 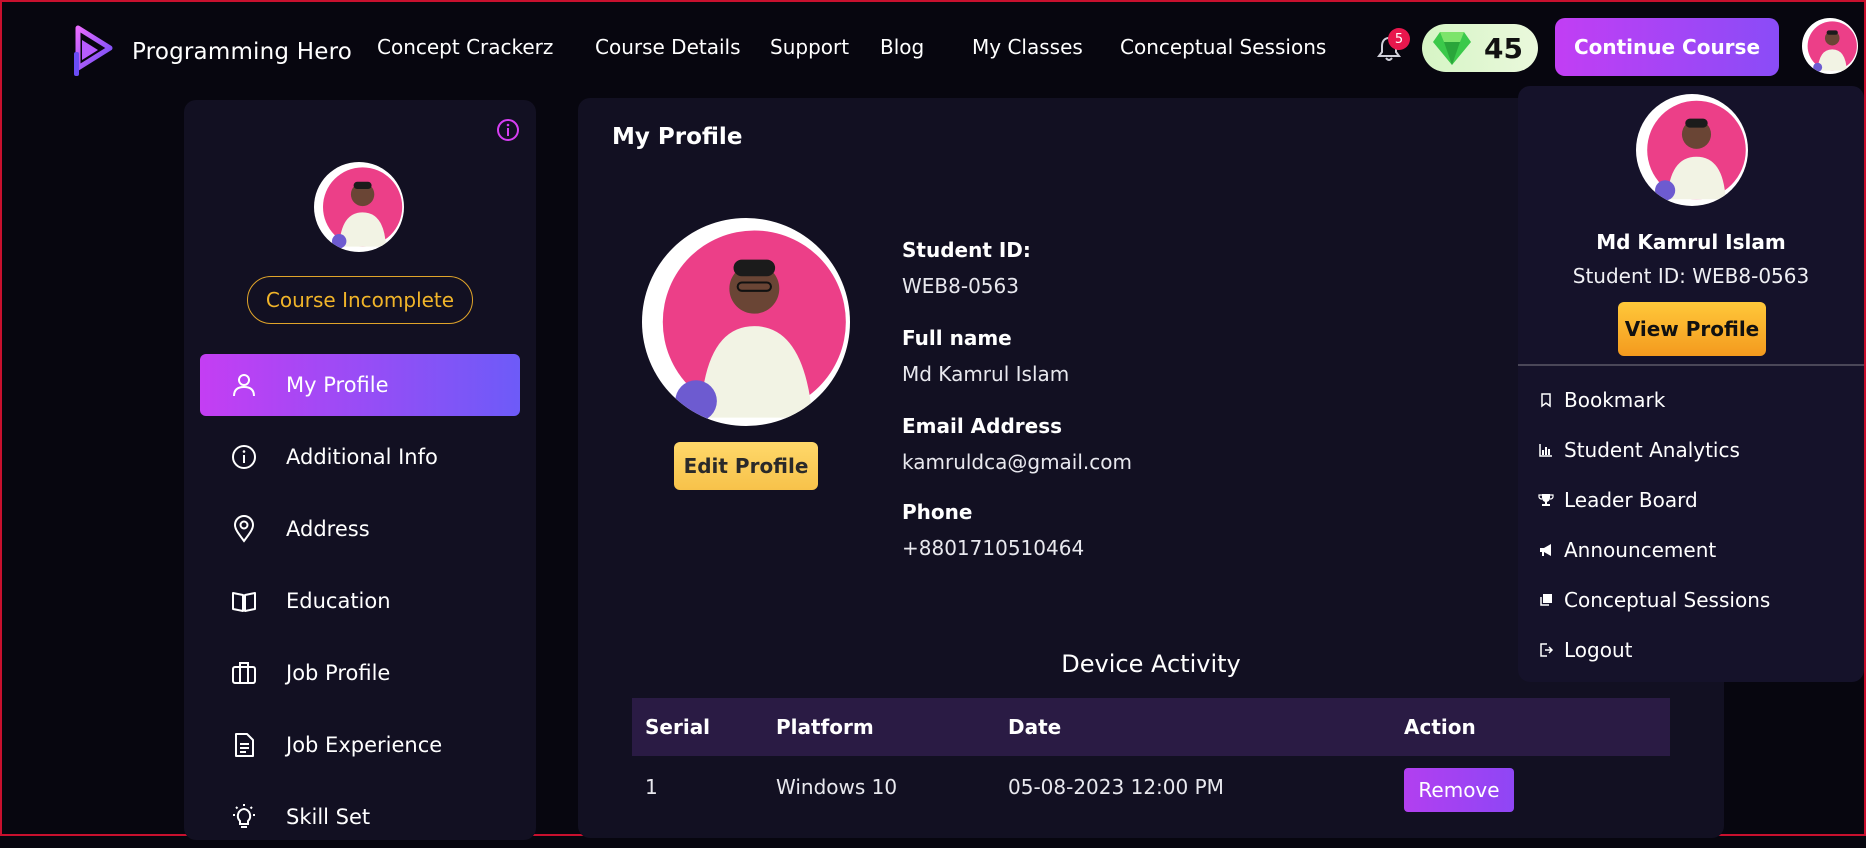 What do you see at coordinates (1598, 650) in the screenshot?
I see `dropdown-item-label: Logout` at bounding box center [1598, 650].